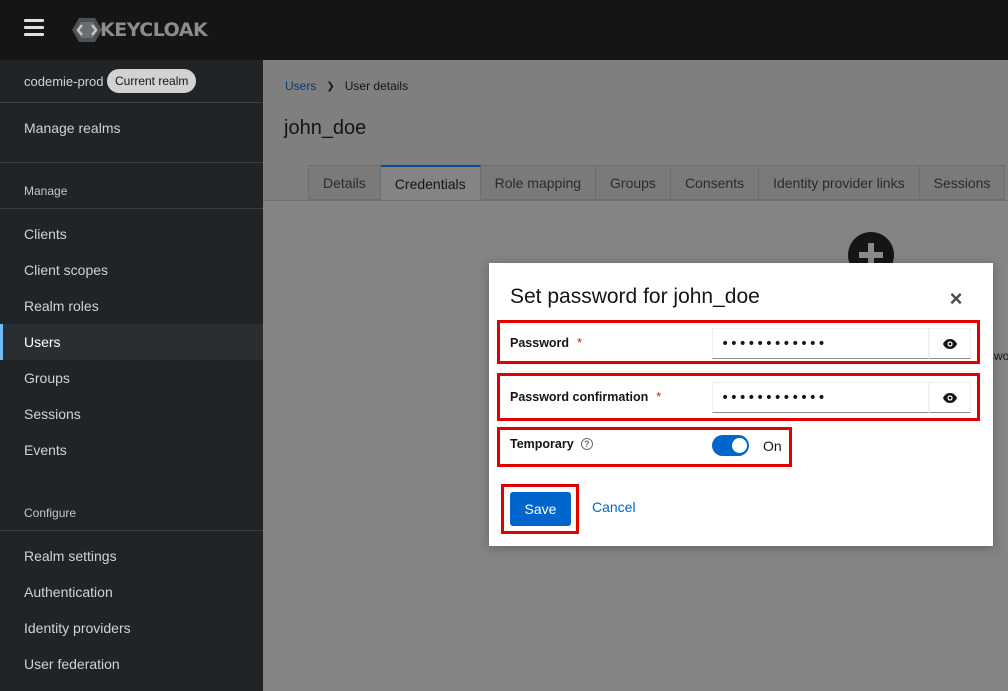 Image resolution: width=1008 pixels, height=691 pixels. Describe the element at coordinates (635, 296) in the screenshot. I see `modal-title: Set password for john_doe` at that location.